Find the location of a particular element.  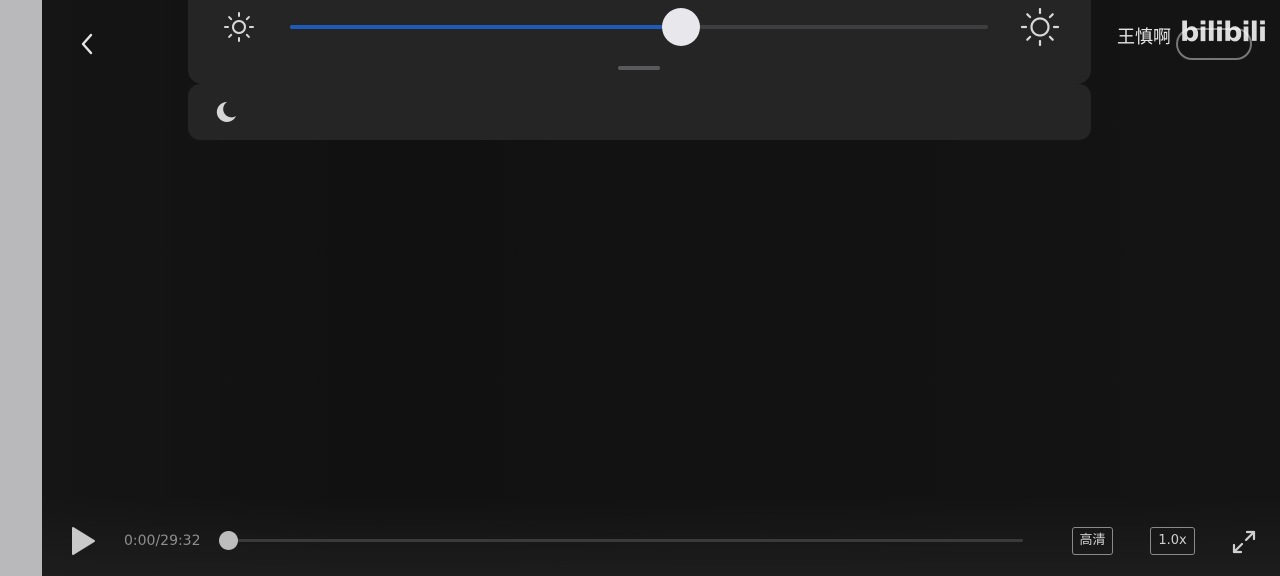

moon-icon is located at coordinates (226, 111).